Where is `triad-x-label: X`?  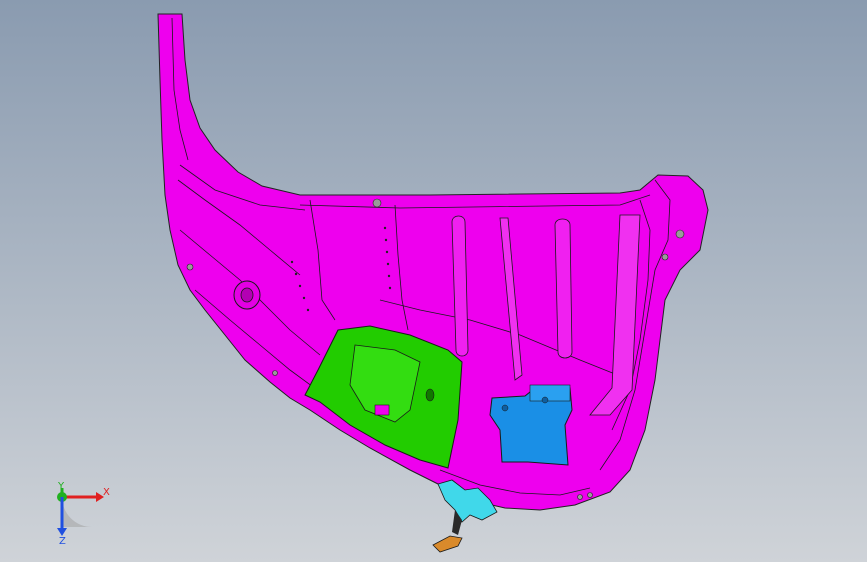 triad-x-label: X is located at coordinates (106, 492).